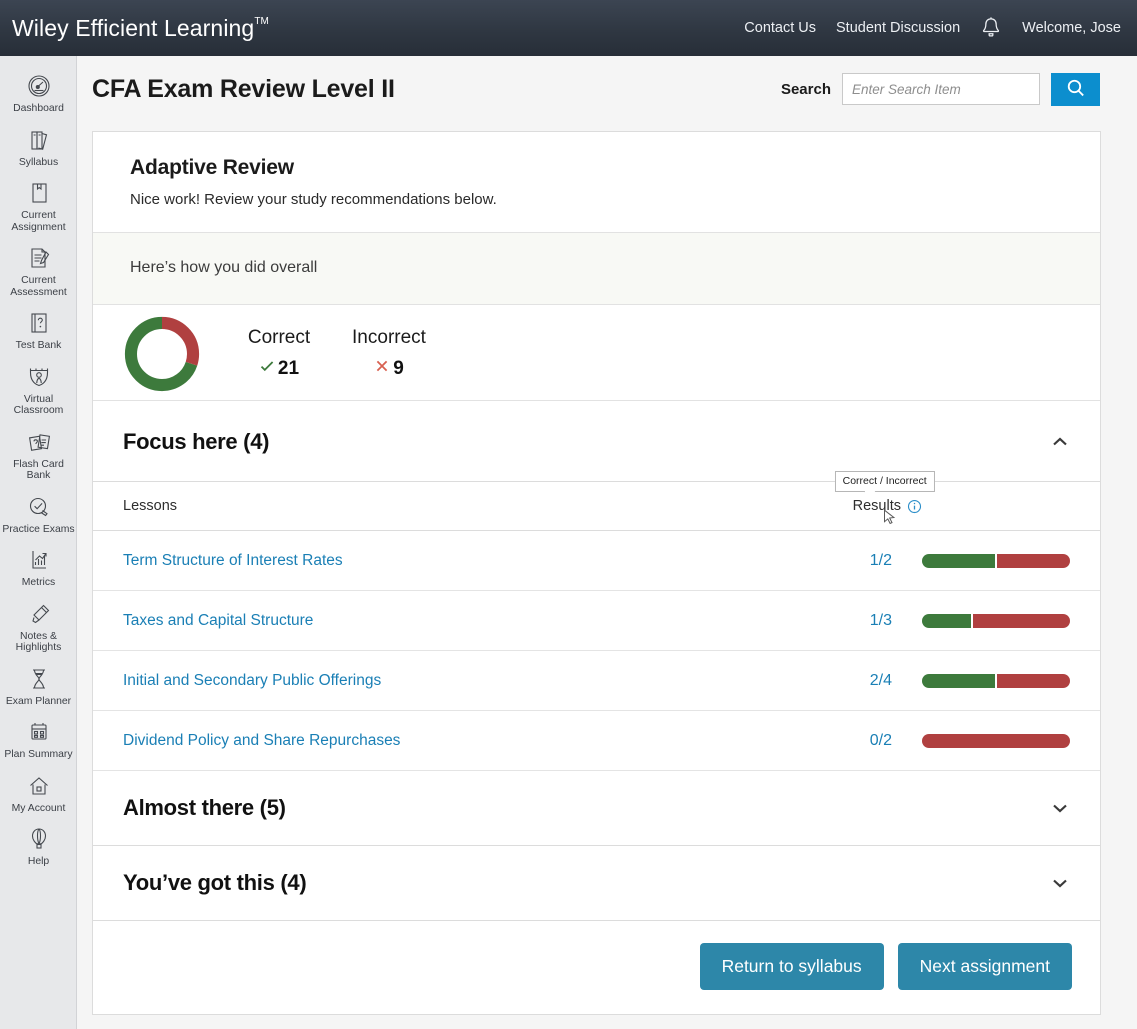 Image resolution: width=1137 pixels, height=1029 pixels. I want to click on incorrect-value: 9, so click(398, 368).